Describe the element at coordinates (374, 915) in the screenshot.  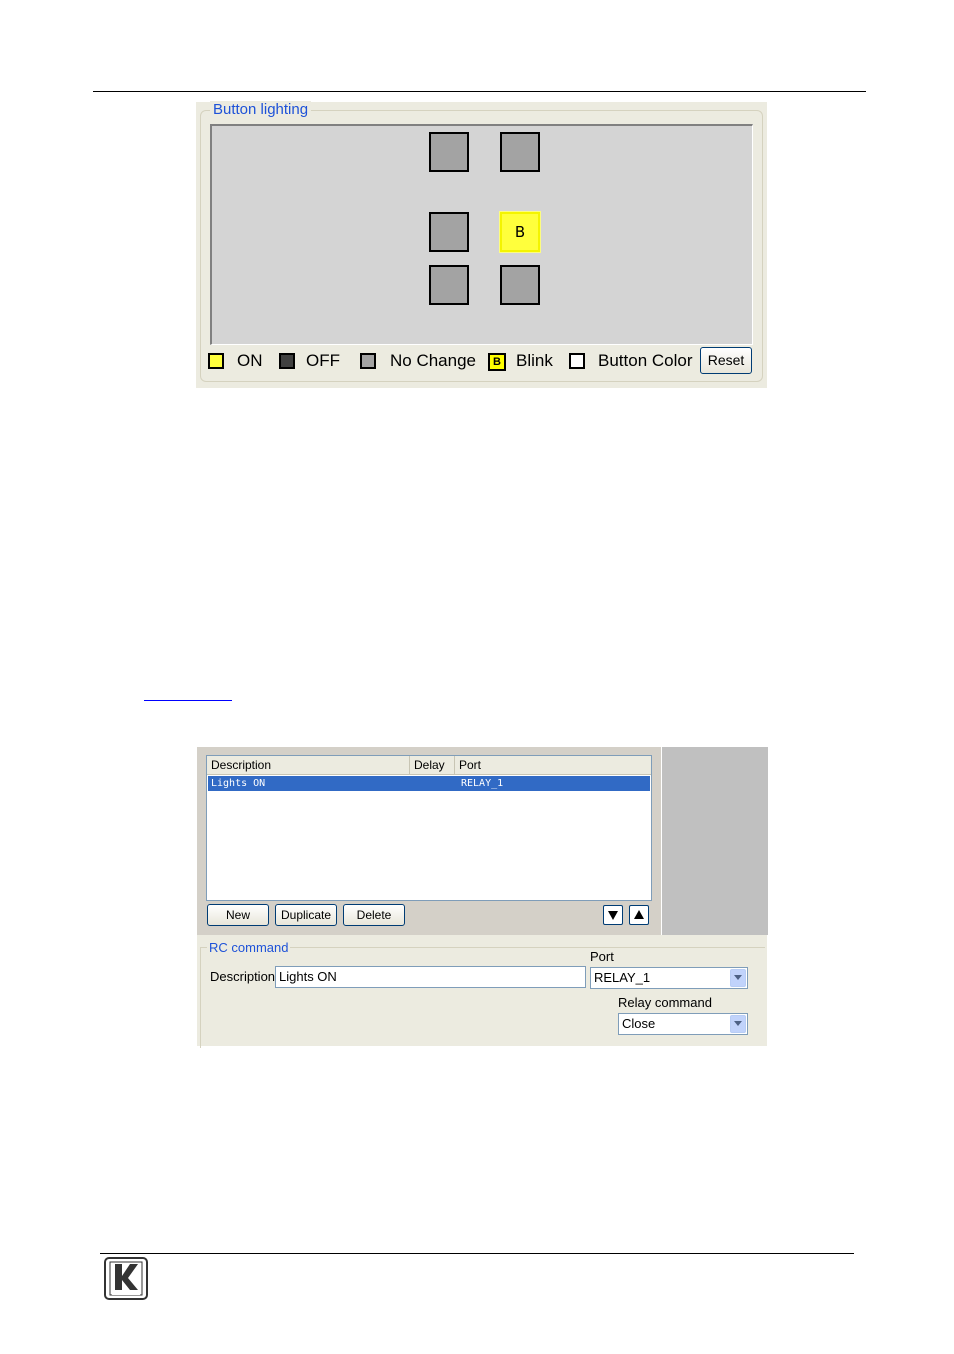
I see `delete-button: Delete` at that location.